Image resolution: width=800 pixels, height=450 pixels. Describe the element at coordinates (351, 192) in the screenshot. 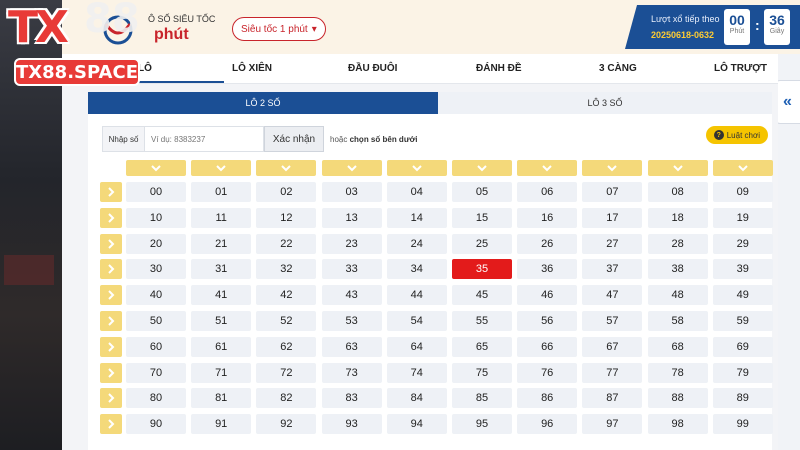

I see `number-cell-03: 03` at that location.